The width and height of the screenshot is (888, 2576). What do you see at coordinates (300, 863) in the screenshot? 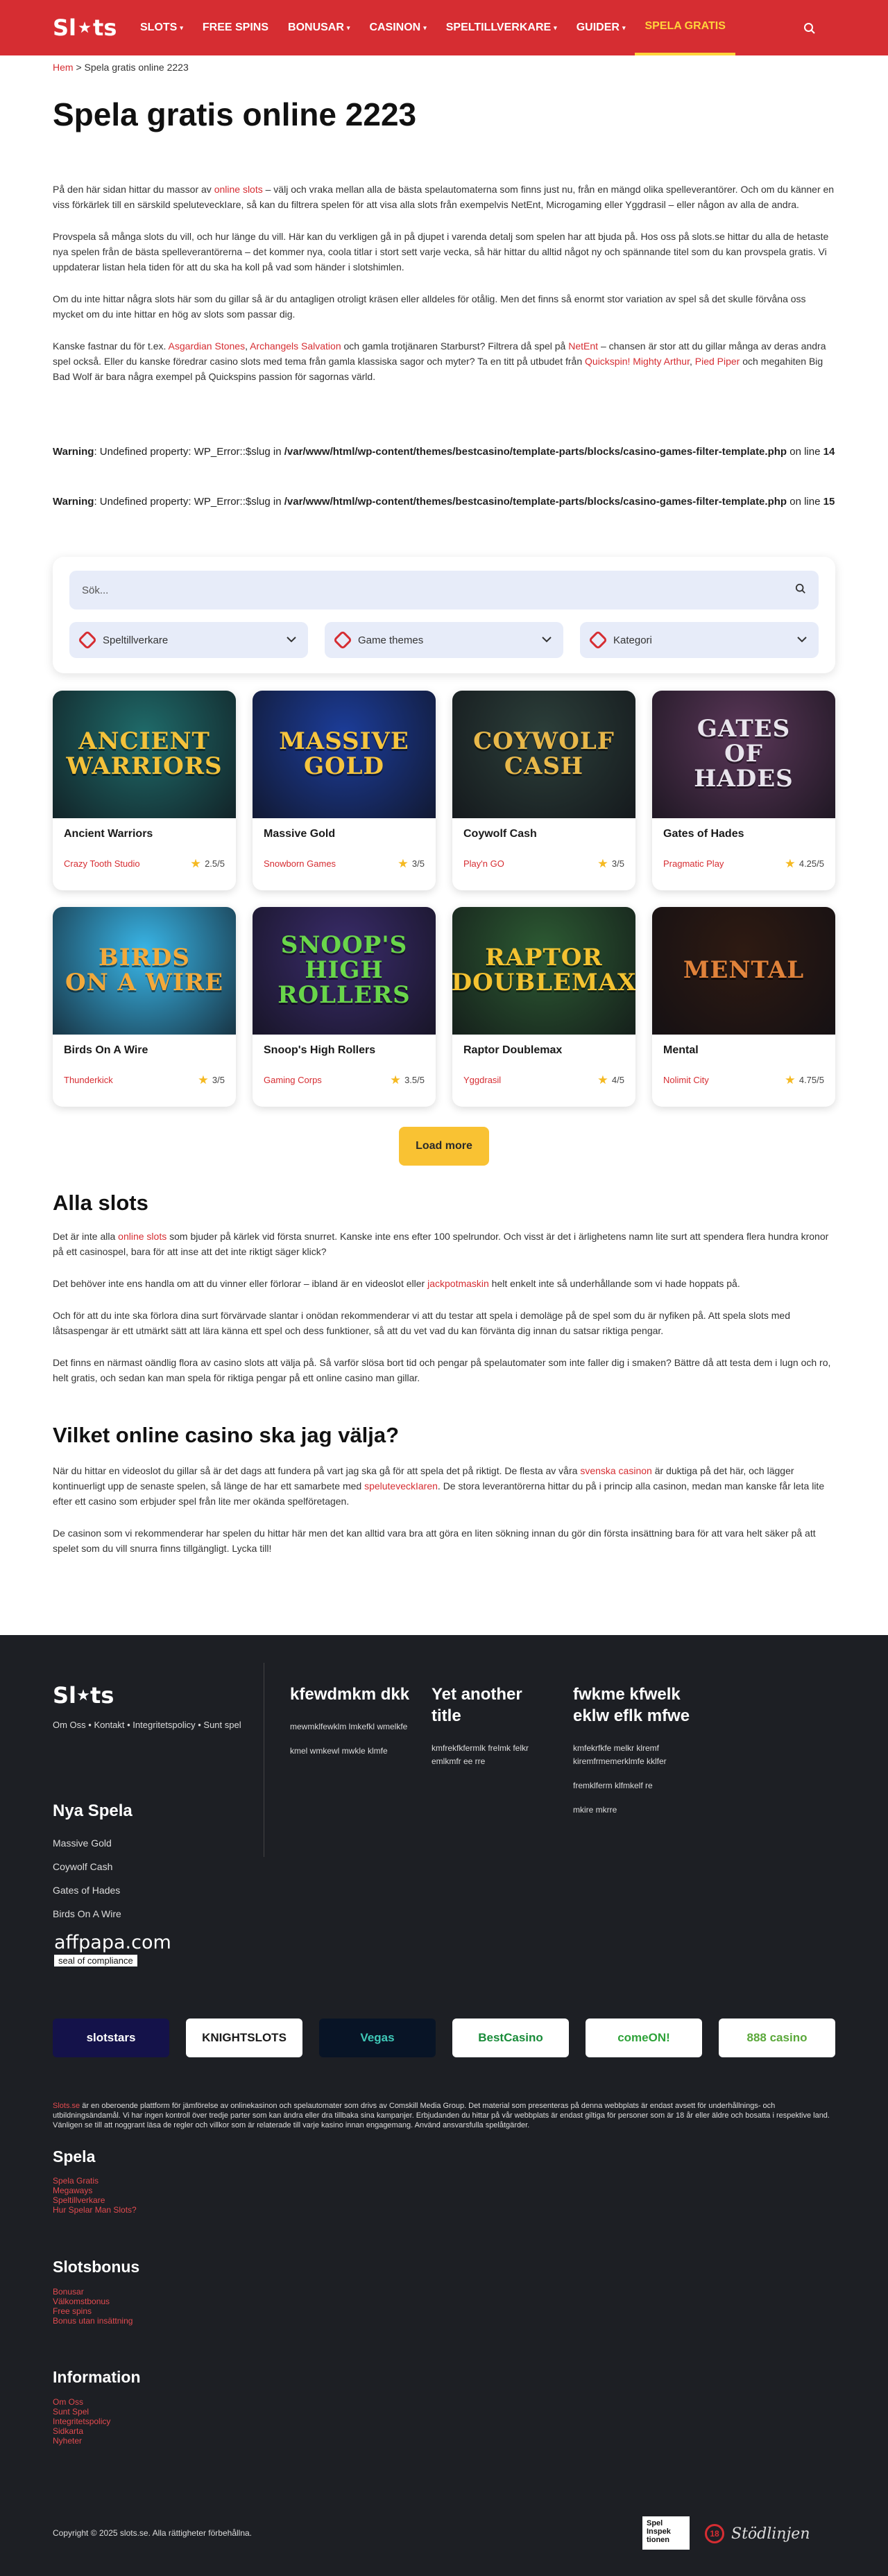
I see `game-provider-link: Snowborn Games` at bounding box center [300, 863].